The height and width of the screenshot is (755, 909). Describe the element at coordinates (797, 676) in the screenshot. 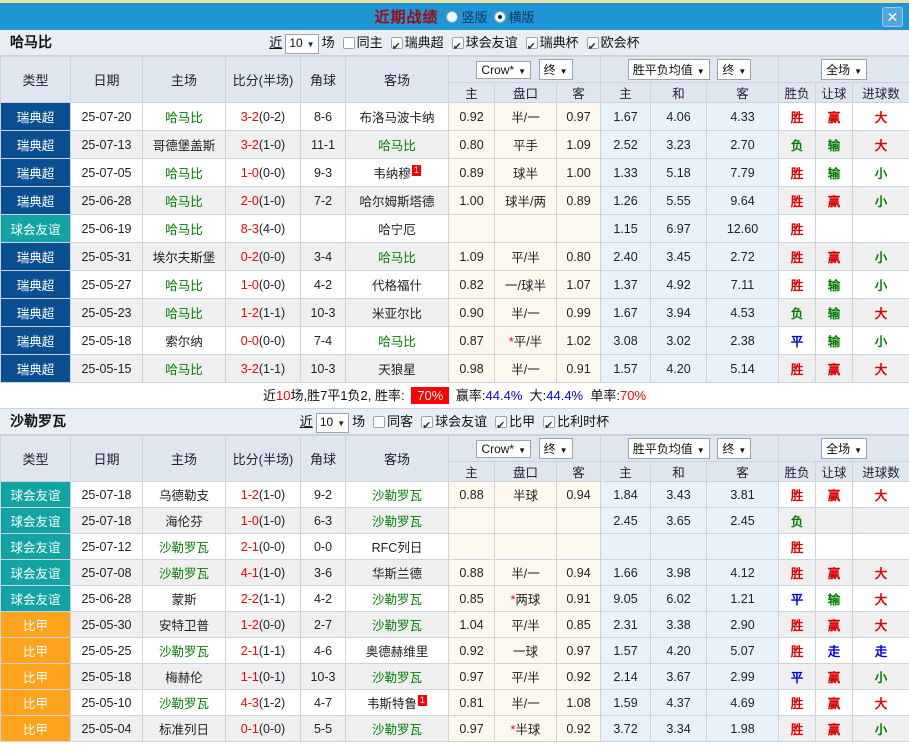

I see `result-wdl-cell: 平` at that location.